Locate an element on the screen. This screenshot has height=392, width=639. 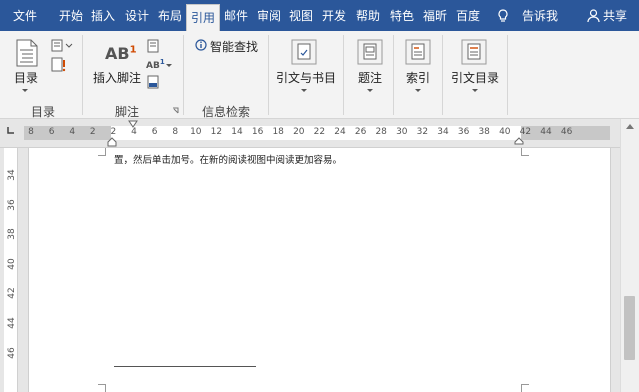
ruler-tick-label: 26 is located at coordinates (360, 132).